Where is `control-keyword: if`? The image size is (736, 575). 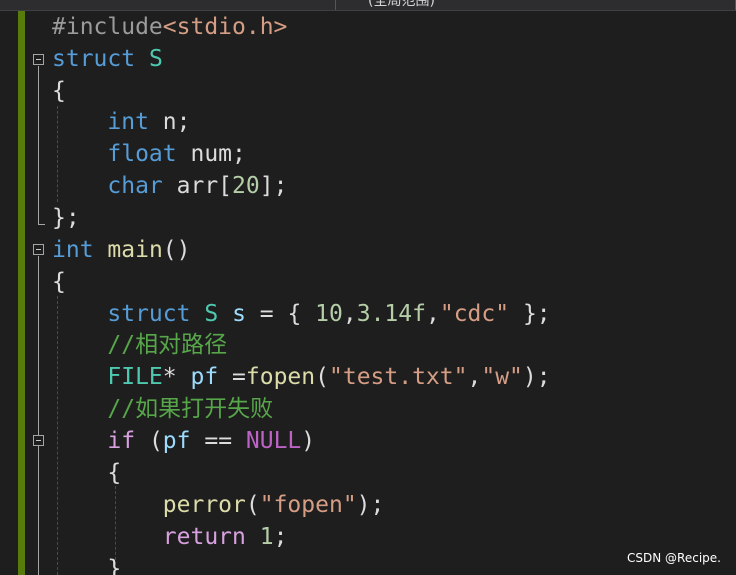 control-keyword: if is located at coordinates (121, 441).